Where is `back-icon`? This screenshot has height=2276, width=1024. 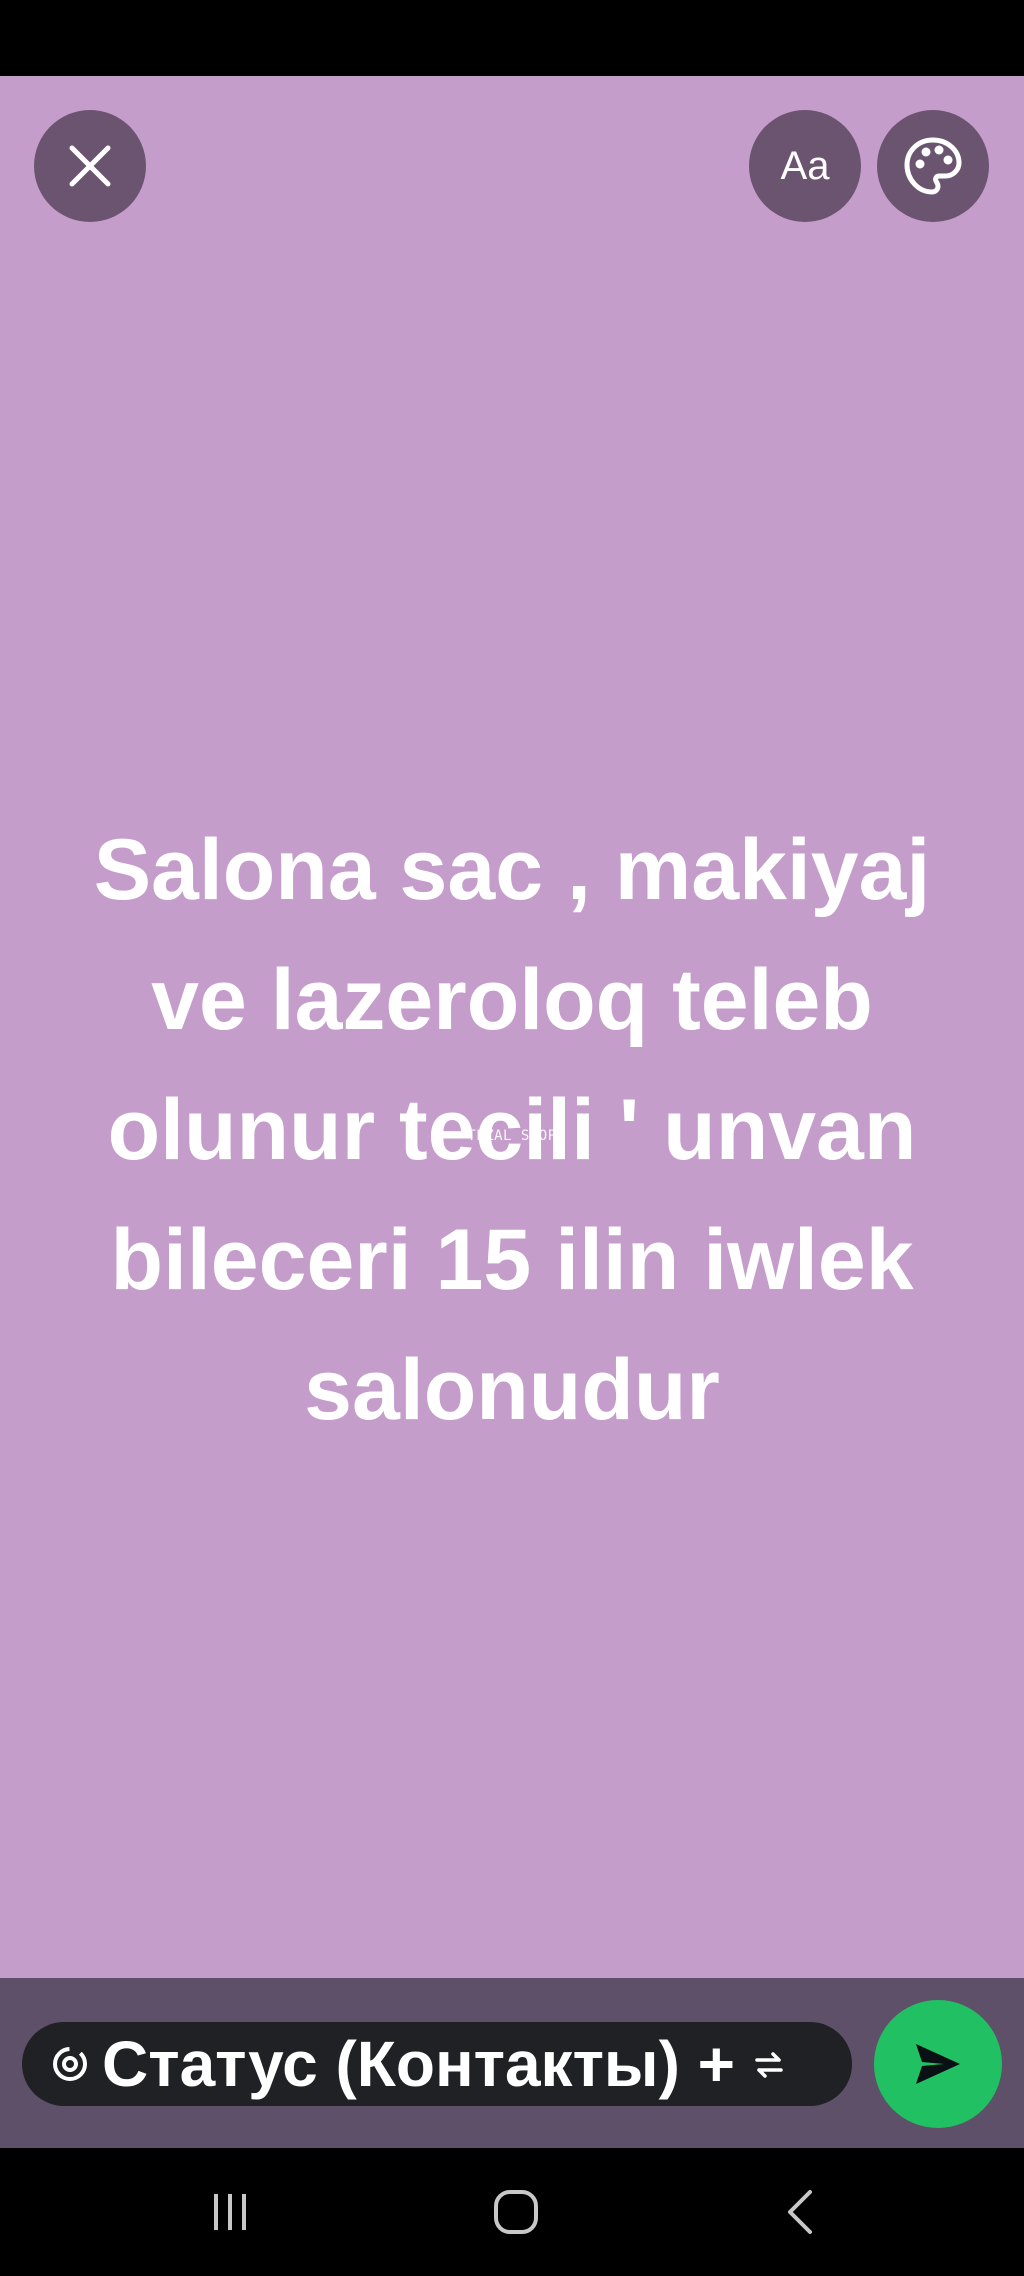
back-icon is located at coordinates (800, 2212).